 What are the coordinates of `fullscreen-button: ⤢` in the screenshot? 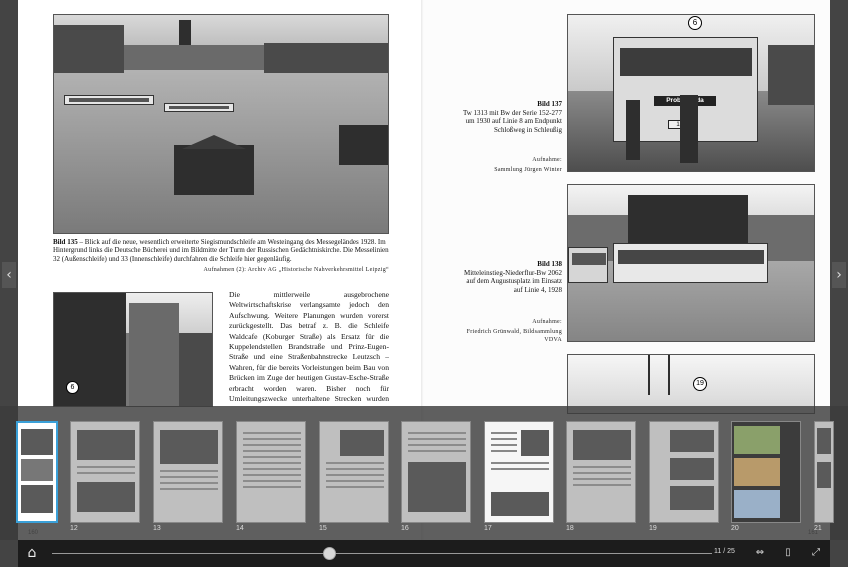 It's located at (816, 553).